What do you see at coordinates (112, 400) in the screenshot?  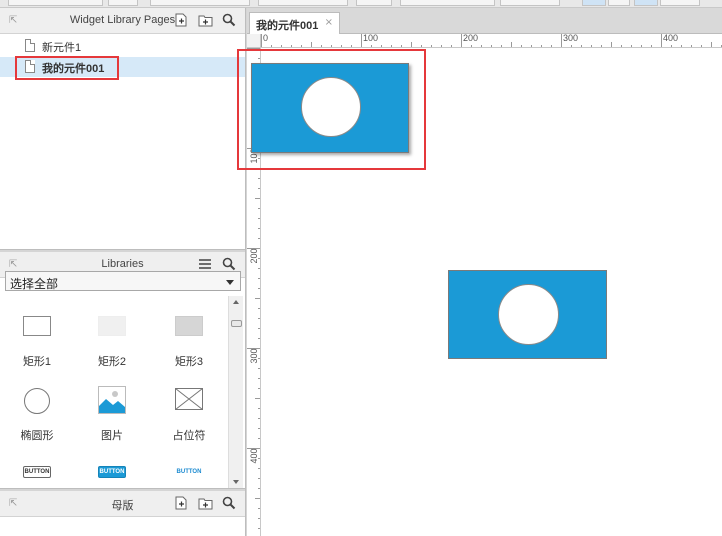 I see `image-icon` at bounding box center [112, 400].